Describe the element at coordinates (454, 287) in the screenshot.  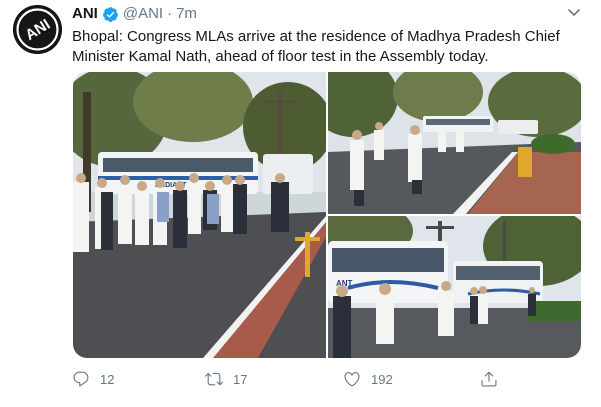
I see `photo-3: ANT` at that location.